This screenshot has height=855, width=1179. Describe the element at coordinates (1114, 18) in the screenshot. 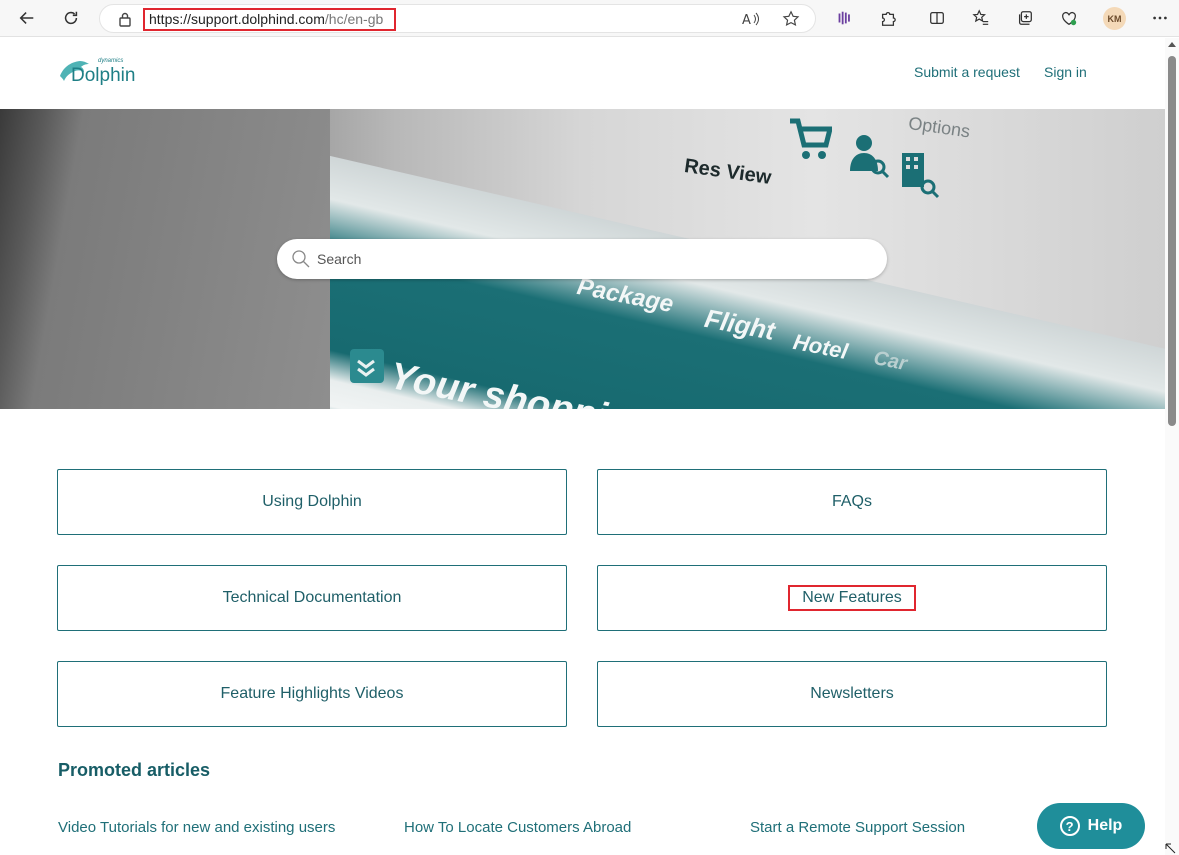

I see `profile-avatar: KM` at that location.